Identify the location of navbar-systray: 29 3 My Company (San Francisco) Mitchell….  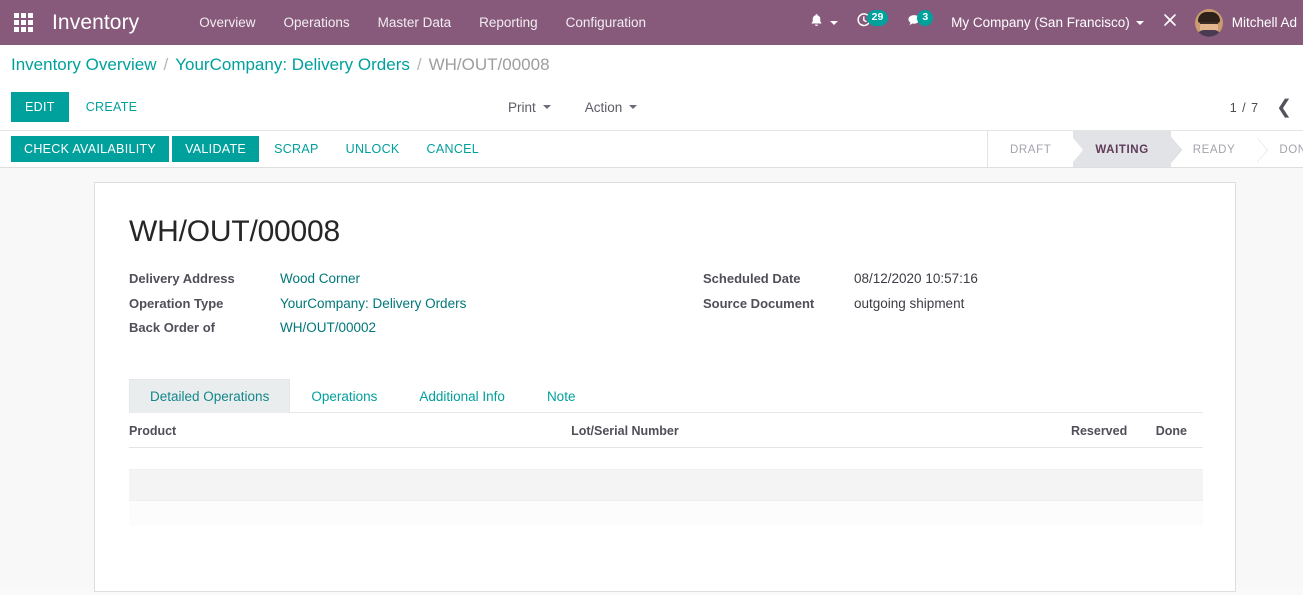
(1051, 22).